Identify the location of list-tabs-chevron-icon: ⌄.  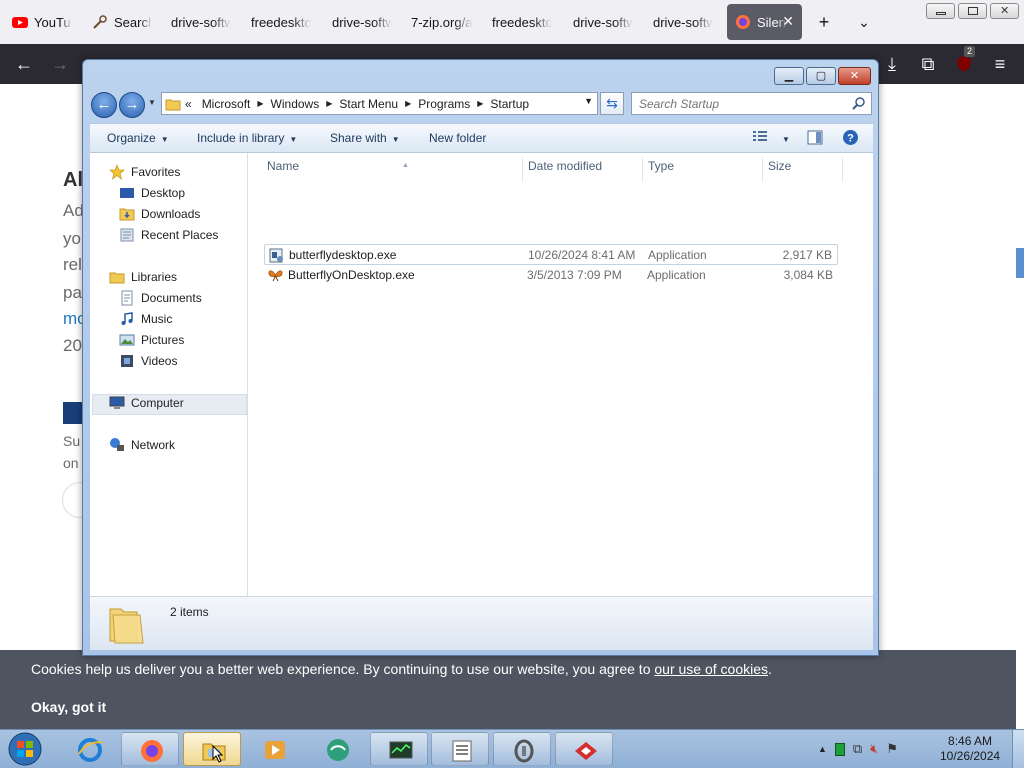
(864, 22).